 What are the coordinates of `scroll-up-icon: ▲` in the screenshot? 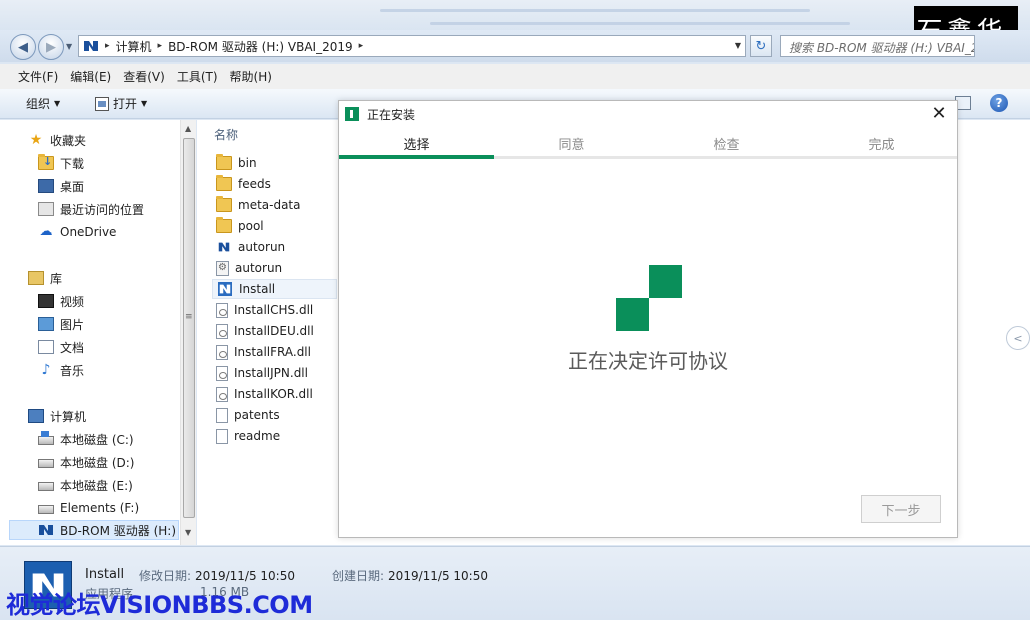 It's located at (188, 128).